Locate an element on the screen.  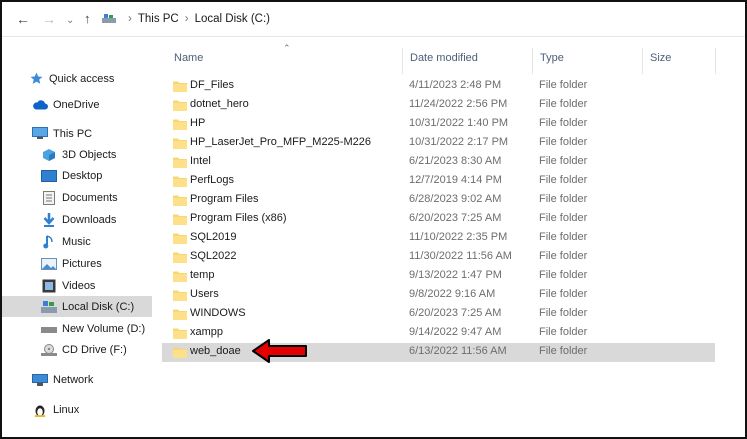
table-row: WINDOWS 6/20/2023 7:25 AM File folder is located at coordinates (438, 314).